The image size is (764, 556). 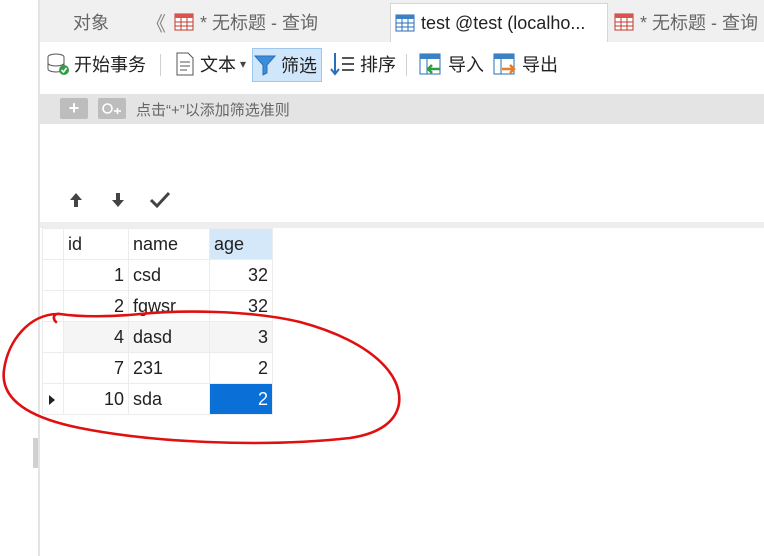 I want to click on red-circle-annotation, so click(x=201, y=377).